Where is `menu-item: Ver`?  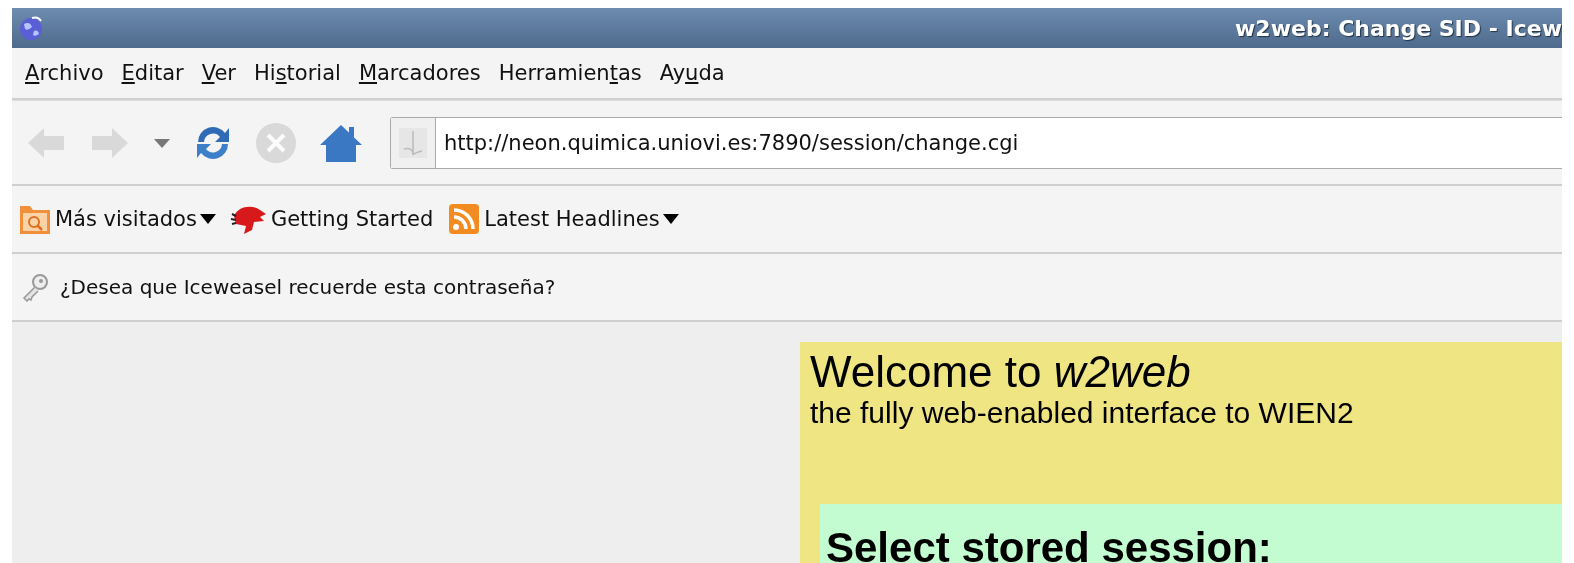
menu-item: Ver is located at coordinates (218, 73).